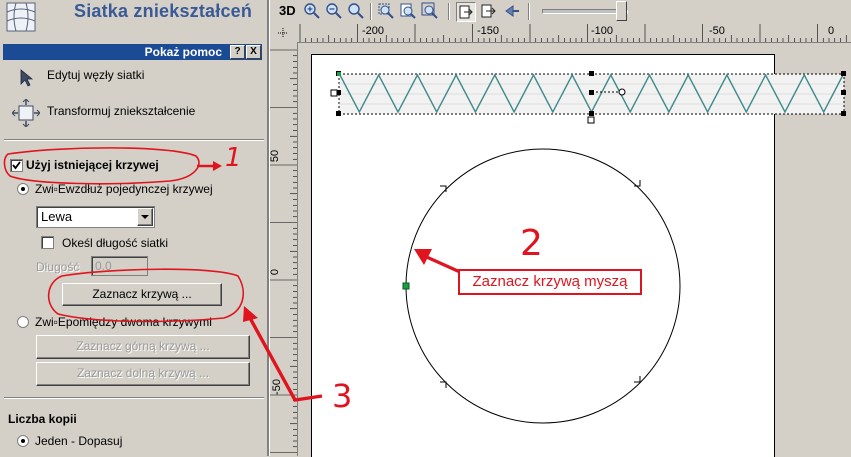  Describe the element at coordinates (588, 97) in the screenshot. I see `zigzag-mesh-object` at that location.